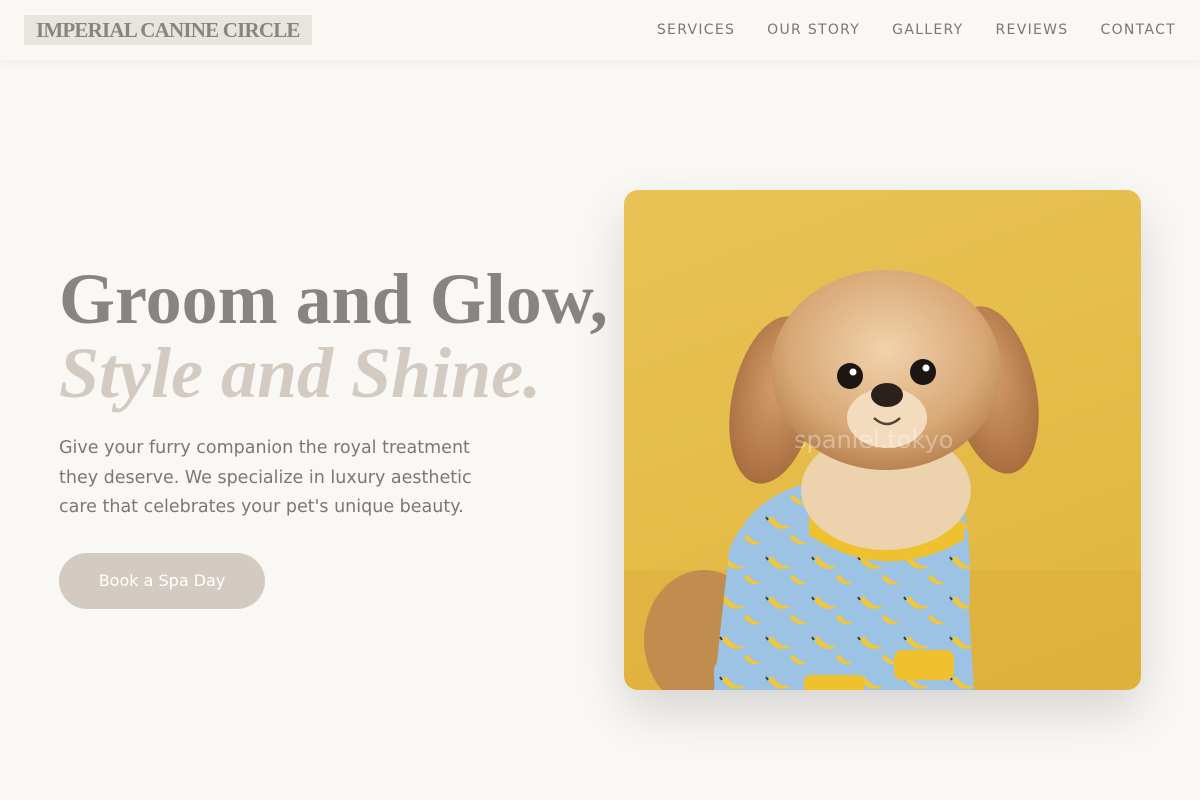  I want to click on nav-link-reviews: REVIEWS, so click(1032, 30).